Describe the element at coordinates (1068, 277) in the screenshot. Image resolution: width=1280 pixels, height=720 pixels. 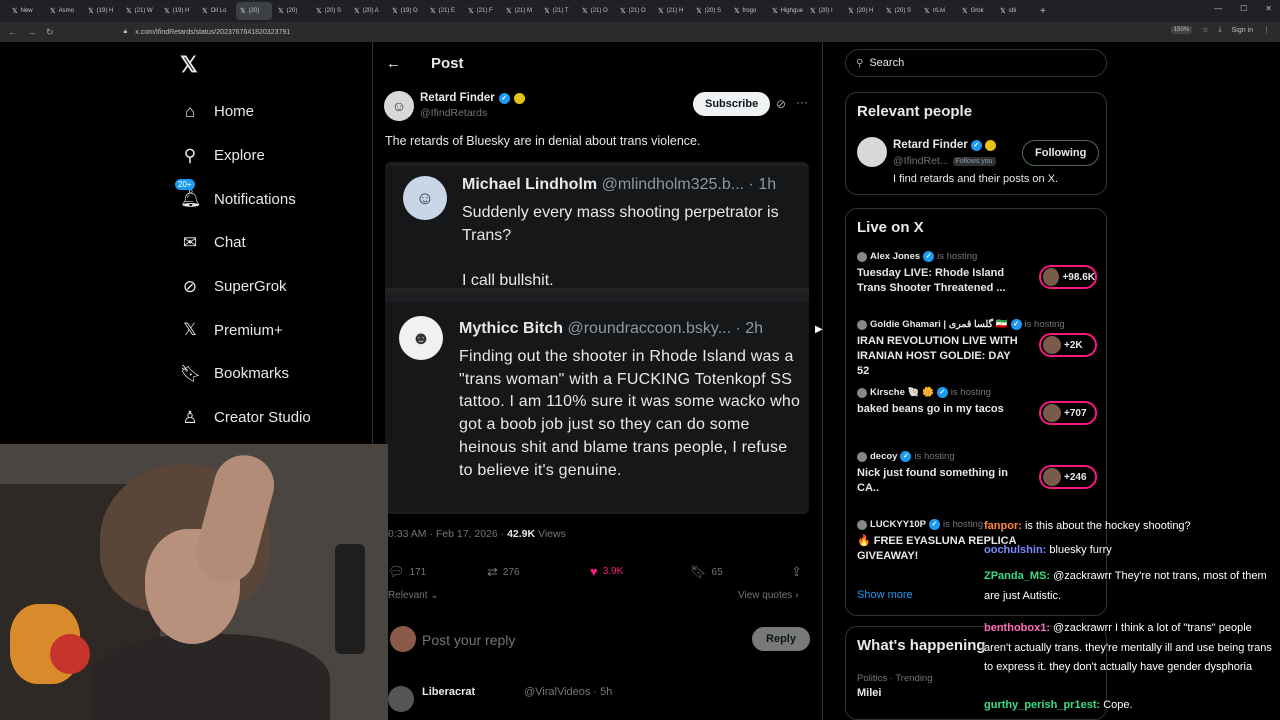
I see `listener-count: +98.6K` at that location.